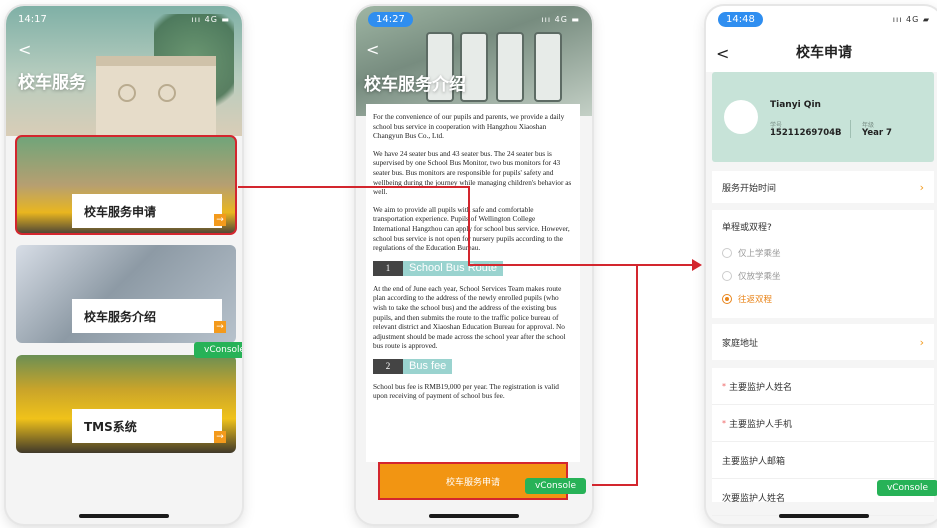 This screenshot has height=528, width=937. I want to click on page-header: 校车申请, so click(821, 52).